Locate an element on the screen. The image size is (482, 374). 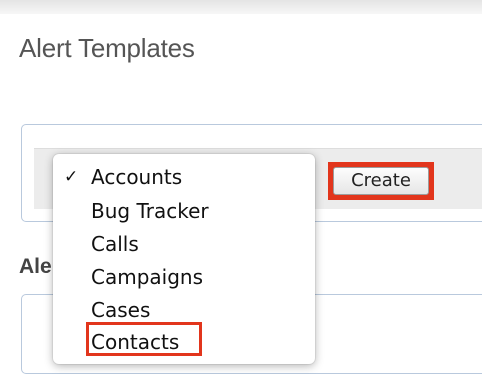
dropdown-option-accounts: Accounts is located at coordinates (136, 177).